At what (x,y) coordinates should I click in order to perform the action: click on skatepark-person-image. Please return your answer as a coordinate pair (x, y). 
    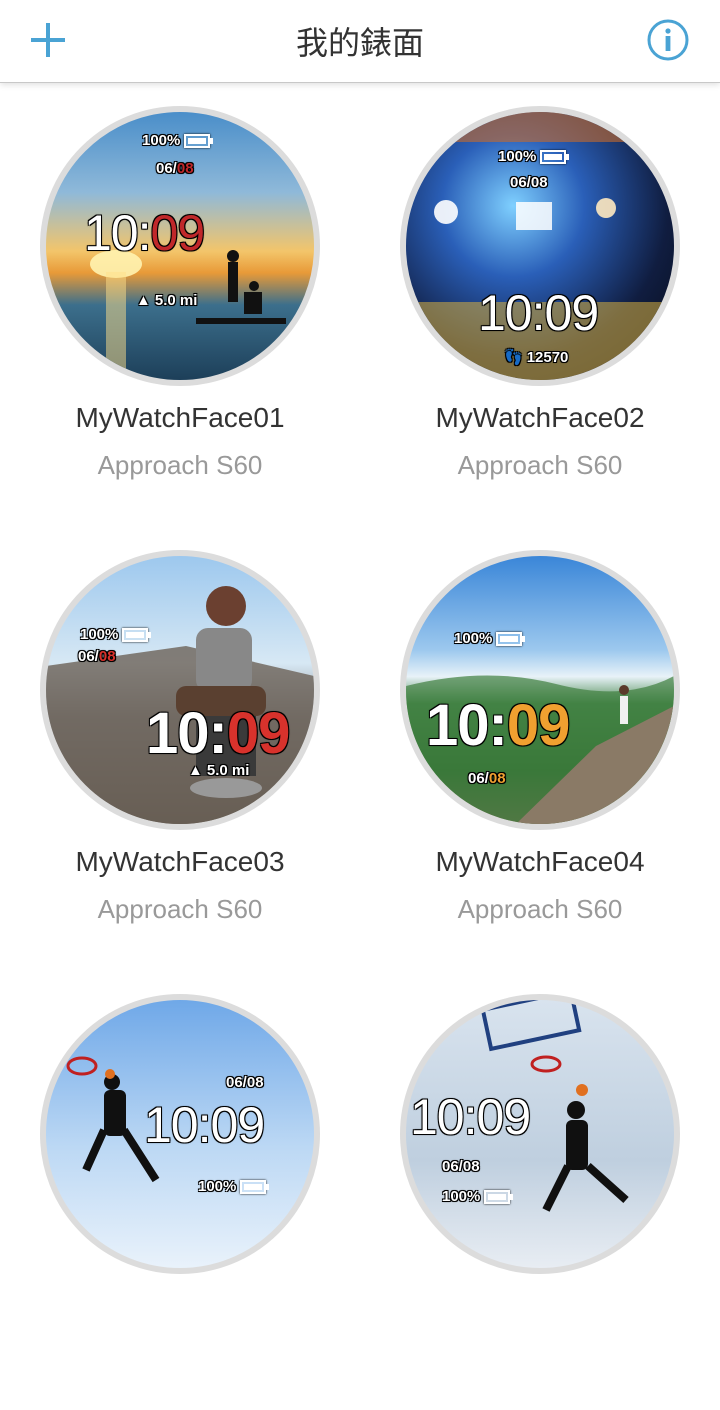
    Looking at the image, I should click on (180, 705).